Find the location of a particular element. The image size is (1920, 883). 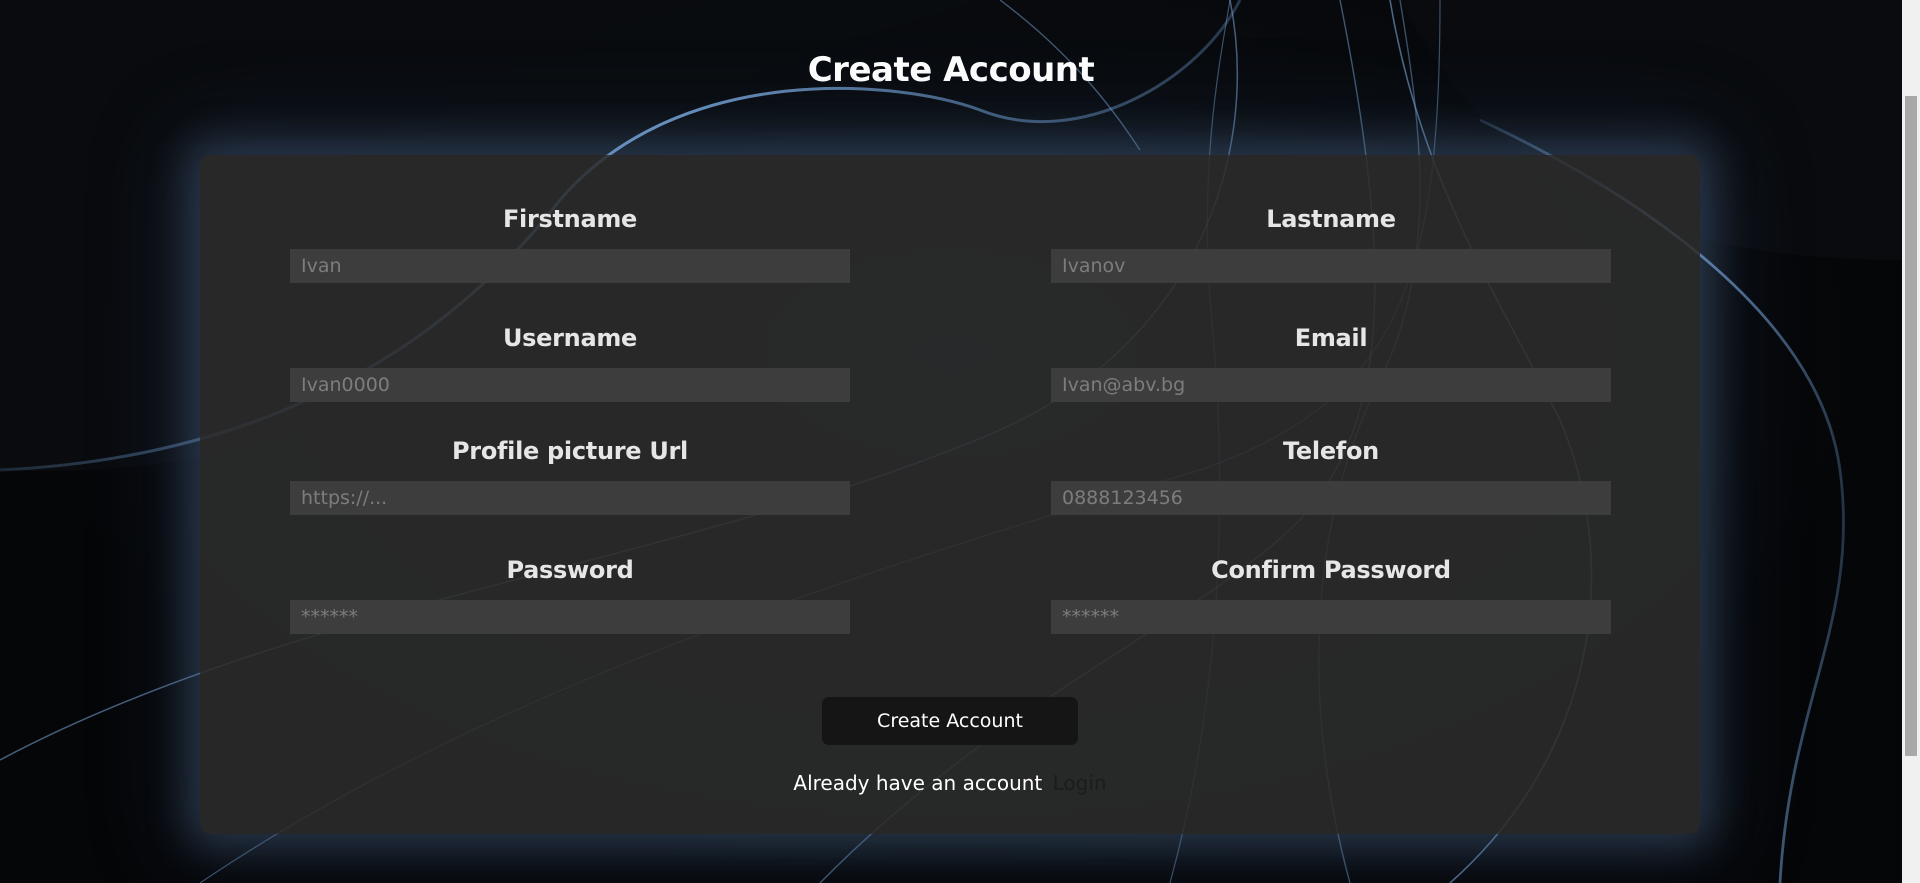

firstname-input is located at coordinates (570, 266).